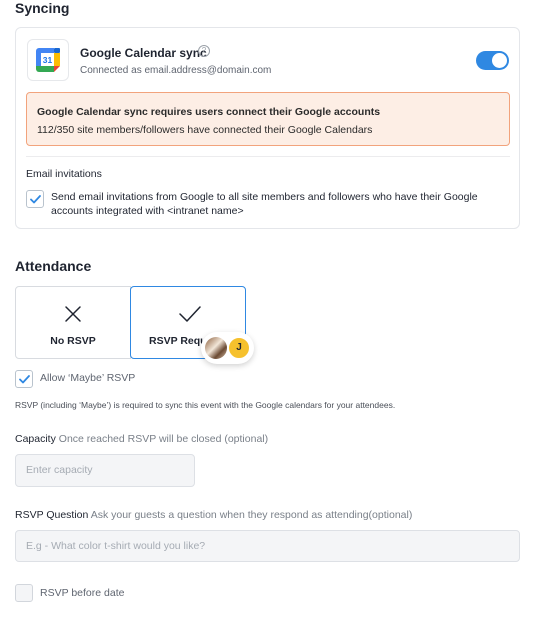 The height and width of the screenshot is (622, 536). Describe the element at coordinates (88, 378) in the screenshot. I see `allow-maybe-label: Allow ‘Maybe’ RSVP` at that location.